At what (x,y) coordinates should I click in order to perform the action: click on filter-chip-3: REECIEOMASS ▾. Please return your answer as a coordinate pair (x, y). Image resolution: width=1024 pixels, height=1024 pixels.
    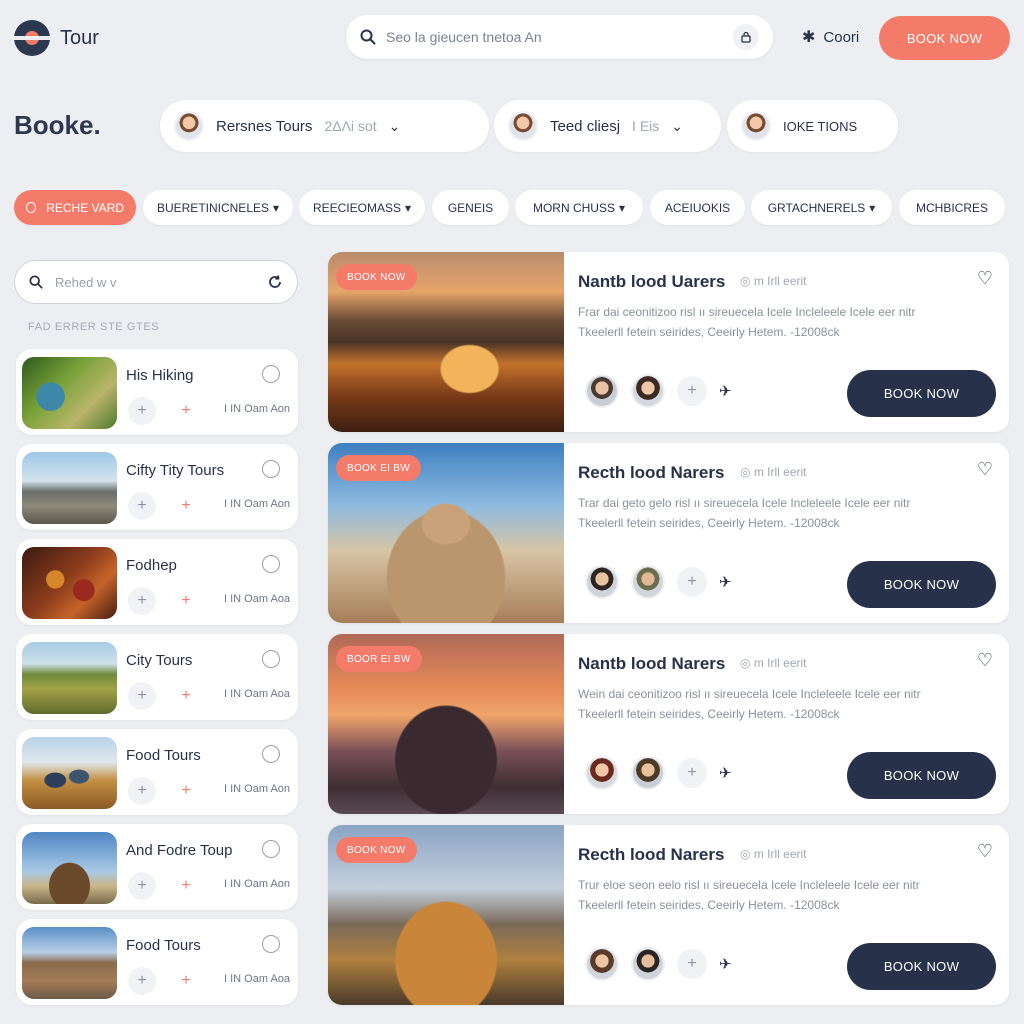
    Looking at the image, I should click on (362, 207).